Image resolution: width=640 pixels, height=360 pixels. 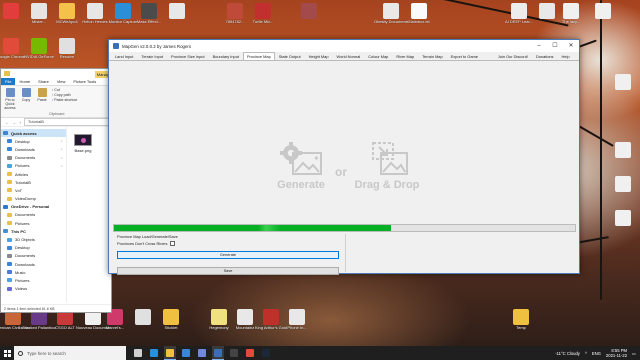 What do you see at coordinates (33, 231) in the screenshot?
I see `nav-item: This PC` at bounding box center [33, 231].